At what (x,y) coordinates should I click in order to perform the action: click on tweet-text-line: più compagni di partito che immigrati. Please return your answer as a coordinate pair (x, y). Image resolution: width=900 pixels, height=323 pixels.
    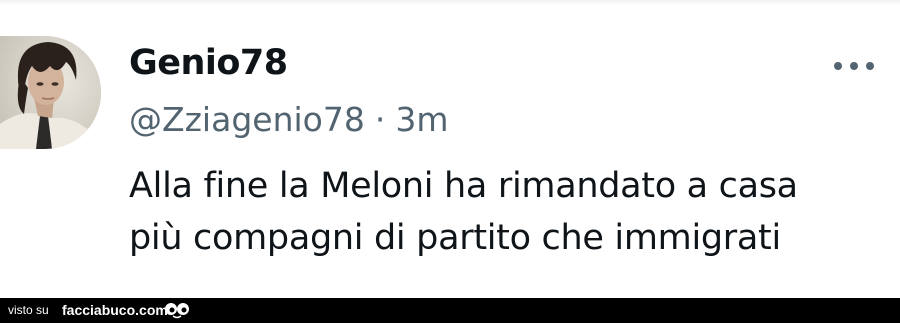
    Looking at the image, I should click on (455, 238).